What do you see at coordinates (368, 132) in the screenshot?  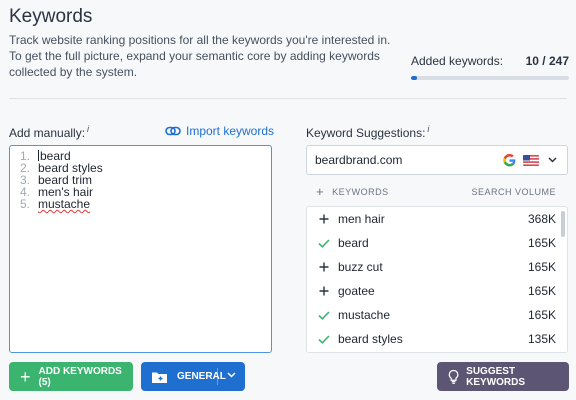 I see `keyword-suggestions-label: Keyword Suggestions: i` at bounding box center [368, 132].